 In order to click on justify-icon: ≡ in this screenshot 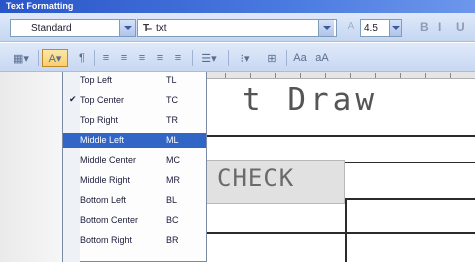, I will do `click(160, 58)`.